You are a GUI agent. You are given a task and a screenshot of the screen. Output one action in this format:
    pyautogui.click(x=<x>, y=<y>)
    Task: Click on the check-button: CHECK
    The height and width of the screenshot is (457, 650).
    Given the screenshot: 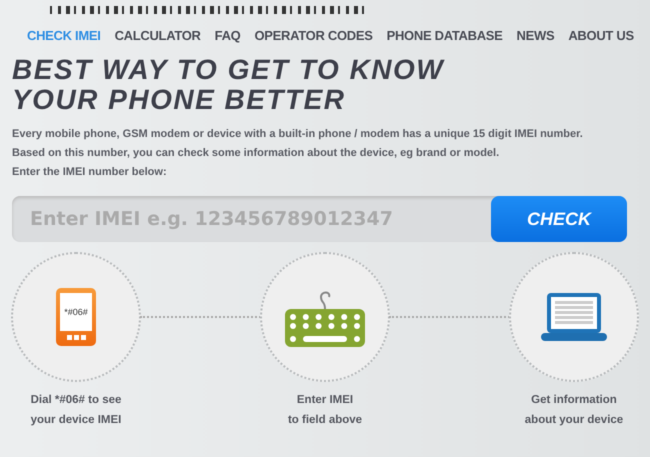 What is the action you would take?
    pyautogui.click(x=559, y=219)
    